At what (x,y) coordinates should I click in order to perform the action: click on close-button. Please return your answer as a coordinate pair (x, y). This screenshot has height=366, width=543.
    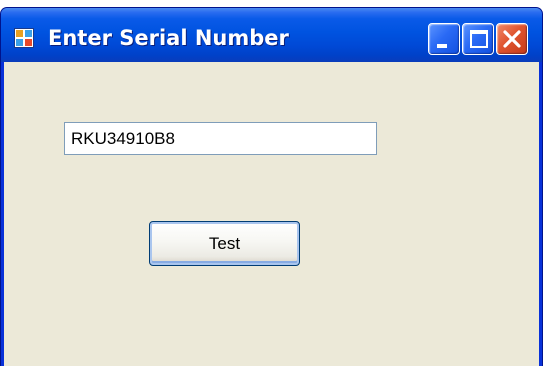
    Looking at the image, I should click on (512, 39).